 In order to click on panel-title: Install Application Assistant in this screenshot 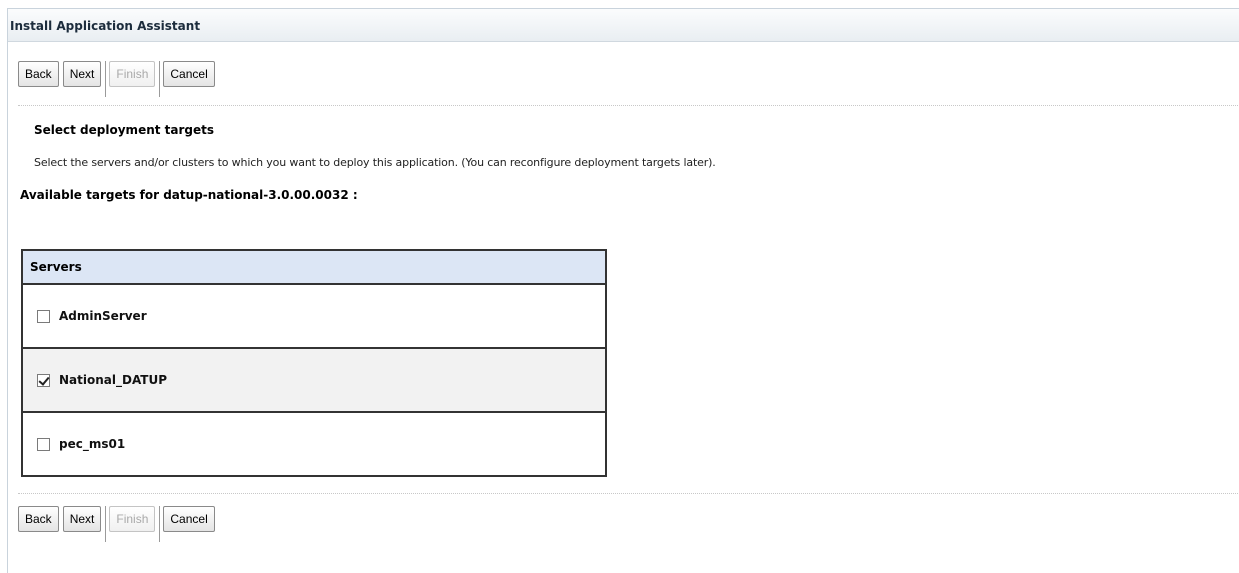, I will do `click(105, 26)`.